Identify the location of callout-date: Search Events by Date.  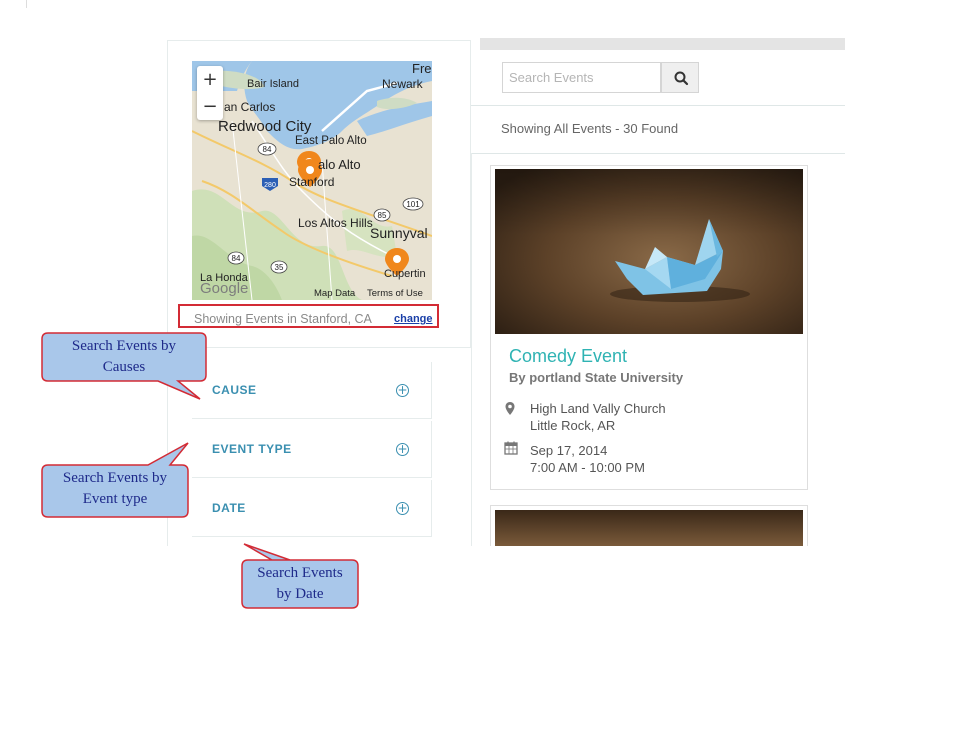
(300, 576).